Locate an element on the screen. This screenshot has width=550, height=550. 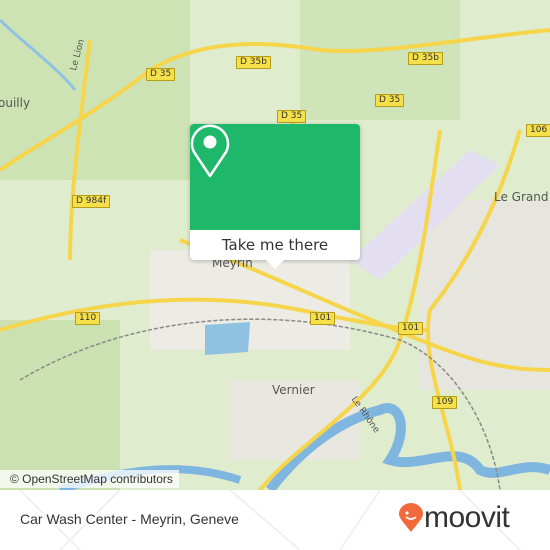
take-me-there-button: Take me there is located at coordinates (275, 245).